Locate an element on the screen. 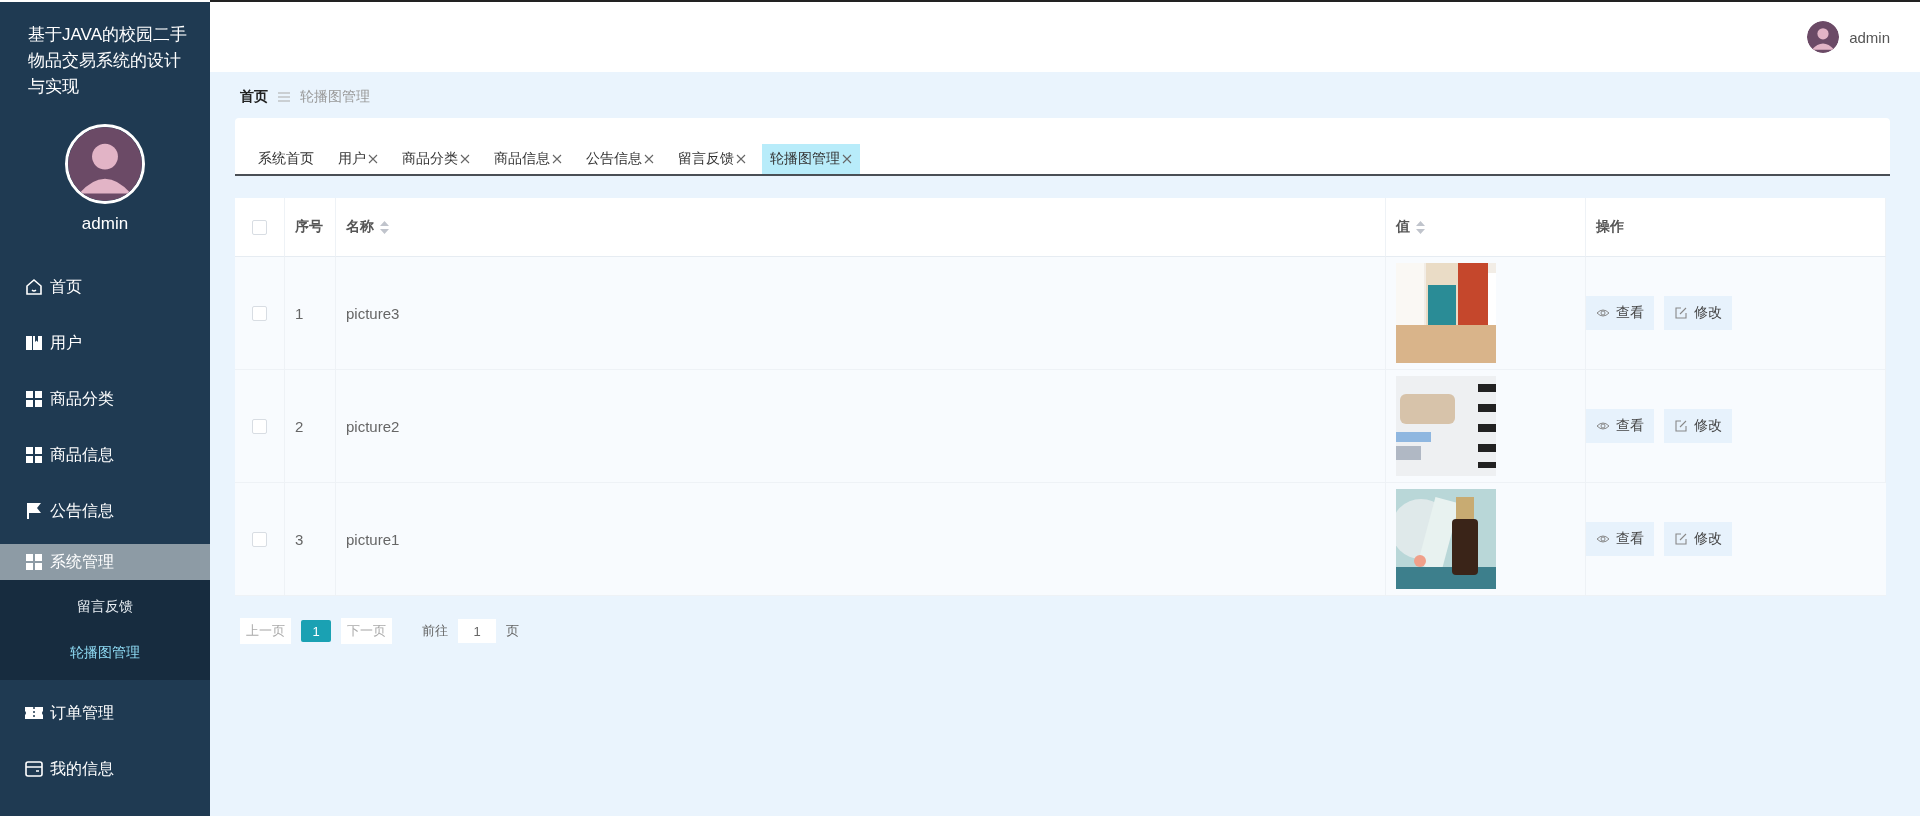 The width and height of the screenshot is (1920, 816). menu-item: 首页 is located at coordinates (105, 287).